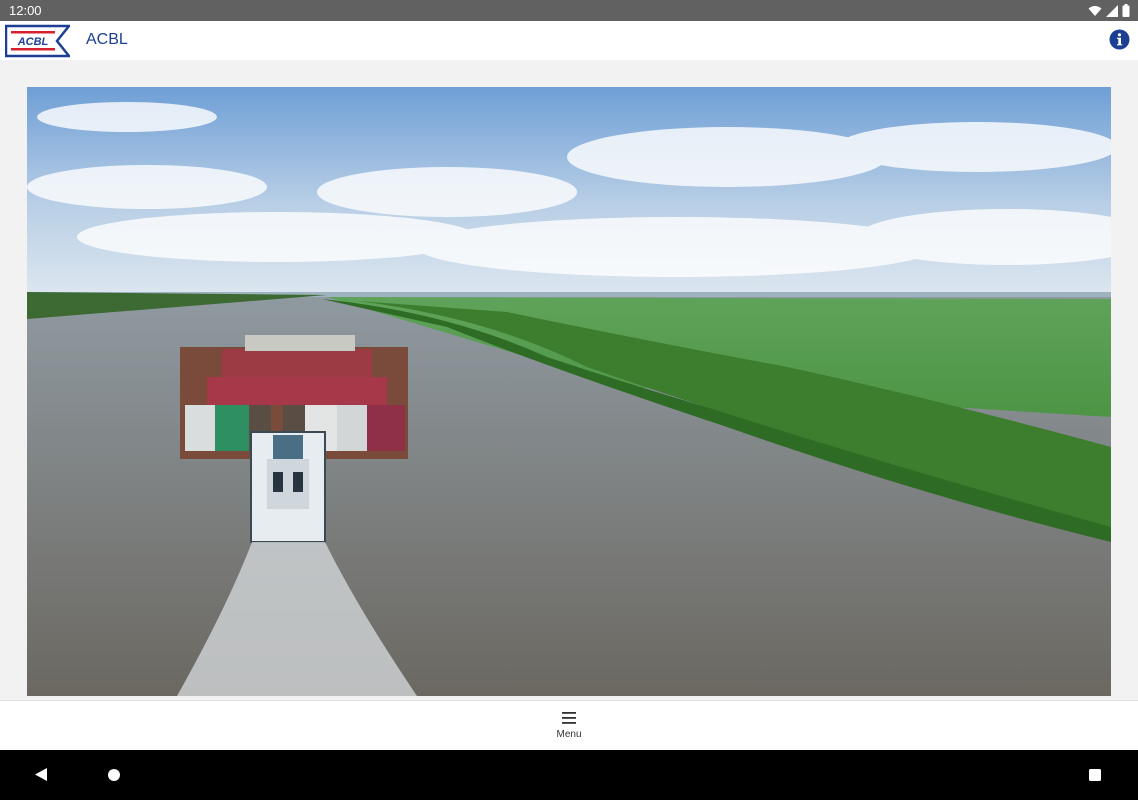 The height and width of the screenshot is (800, 1138). Describe the element at coordinates (1095, 775) in the screenshot. I see `recent-apps-icon` at that location.